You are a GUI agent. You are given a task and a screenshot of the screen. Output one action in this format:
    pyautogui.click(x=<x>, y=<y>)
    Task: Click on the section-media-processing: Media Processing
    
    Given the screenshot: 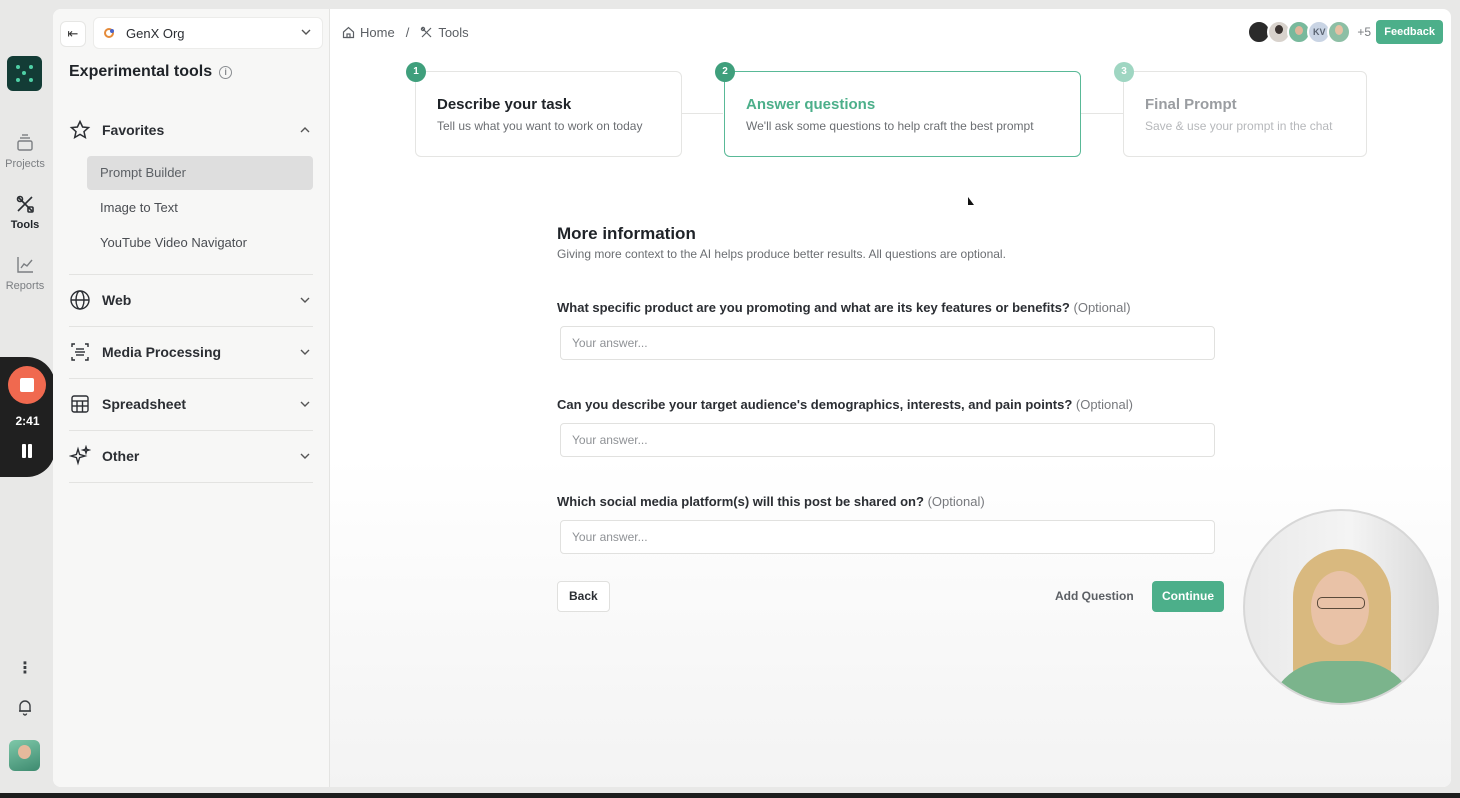 What is the action you would take?
    pyautogui.click(x=191, y=352)
    